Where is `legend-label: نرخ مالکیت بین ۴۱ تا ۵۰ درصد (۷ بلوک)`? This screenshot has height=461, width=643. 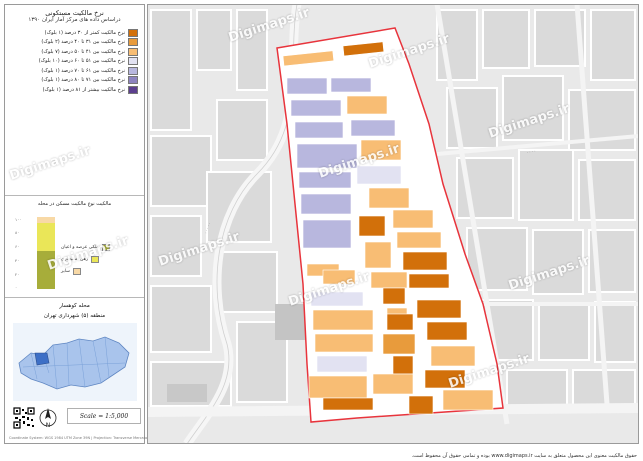
legend-label: نرخ مالکیت بین ۴۱ تا ۵۰ درصد (۷ بلوک) is located at coordinates (83, 51).